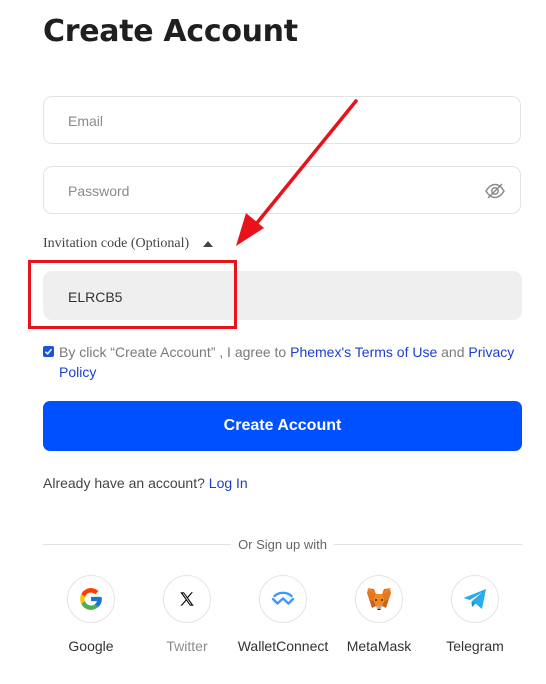  I want to click on or-sign-up-with-text: Or Sign up with, so click(282, 544).